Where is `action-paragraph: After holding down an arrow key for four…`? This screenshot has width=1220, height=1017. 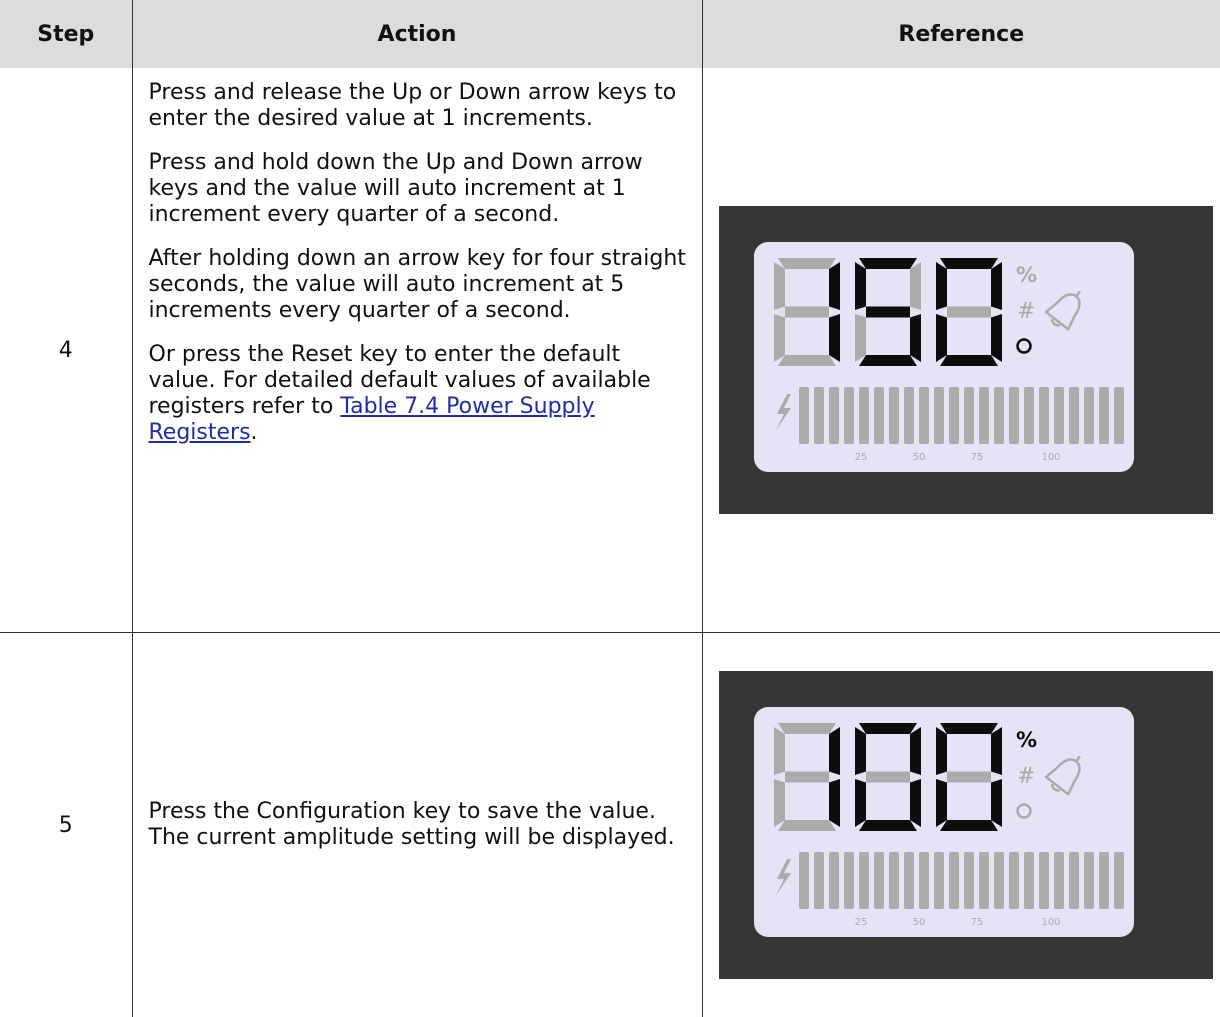 action-paragraph: After holding down an arrow key for four… is located at coordinates (418, 285).